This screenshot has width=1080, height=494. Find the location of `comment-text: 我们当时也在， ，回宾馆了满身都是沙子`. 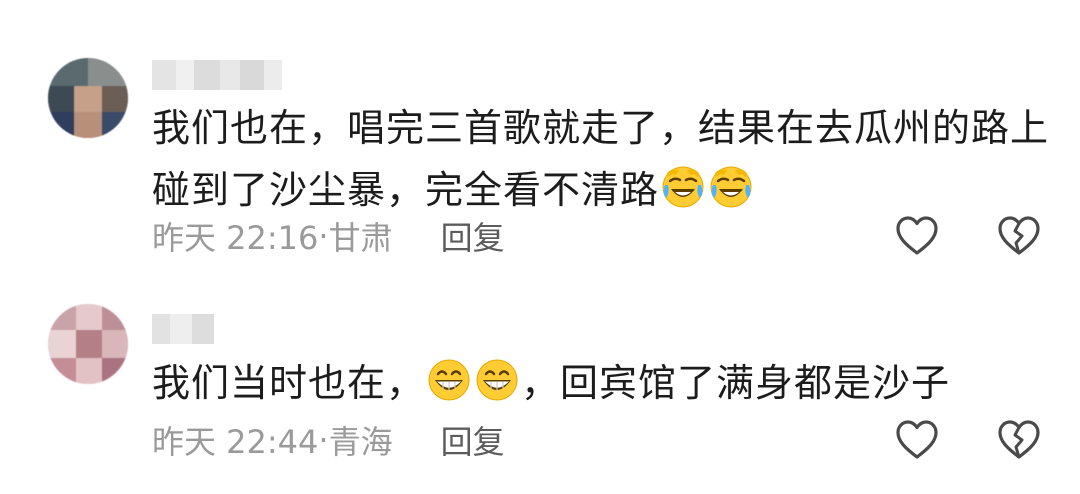

comment-text: 我们当时也在， ，回宾馆了满身都是沙子 is located at coordinates (551, 383).